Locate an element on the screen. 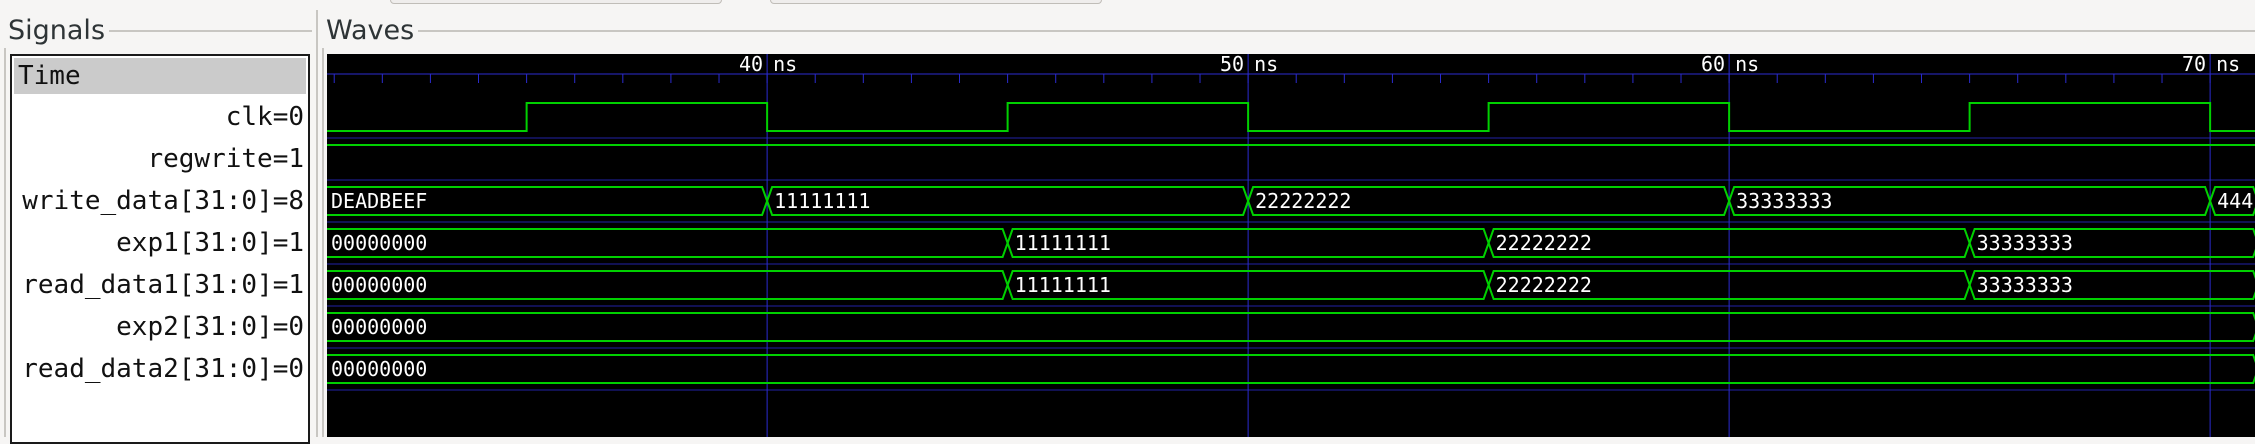 This screenshot has width=2255, height=444. exp1-value-label: 11111111 is located at coordinates (1063, 243).